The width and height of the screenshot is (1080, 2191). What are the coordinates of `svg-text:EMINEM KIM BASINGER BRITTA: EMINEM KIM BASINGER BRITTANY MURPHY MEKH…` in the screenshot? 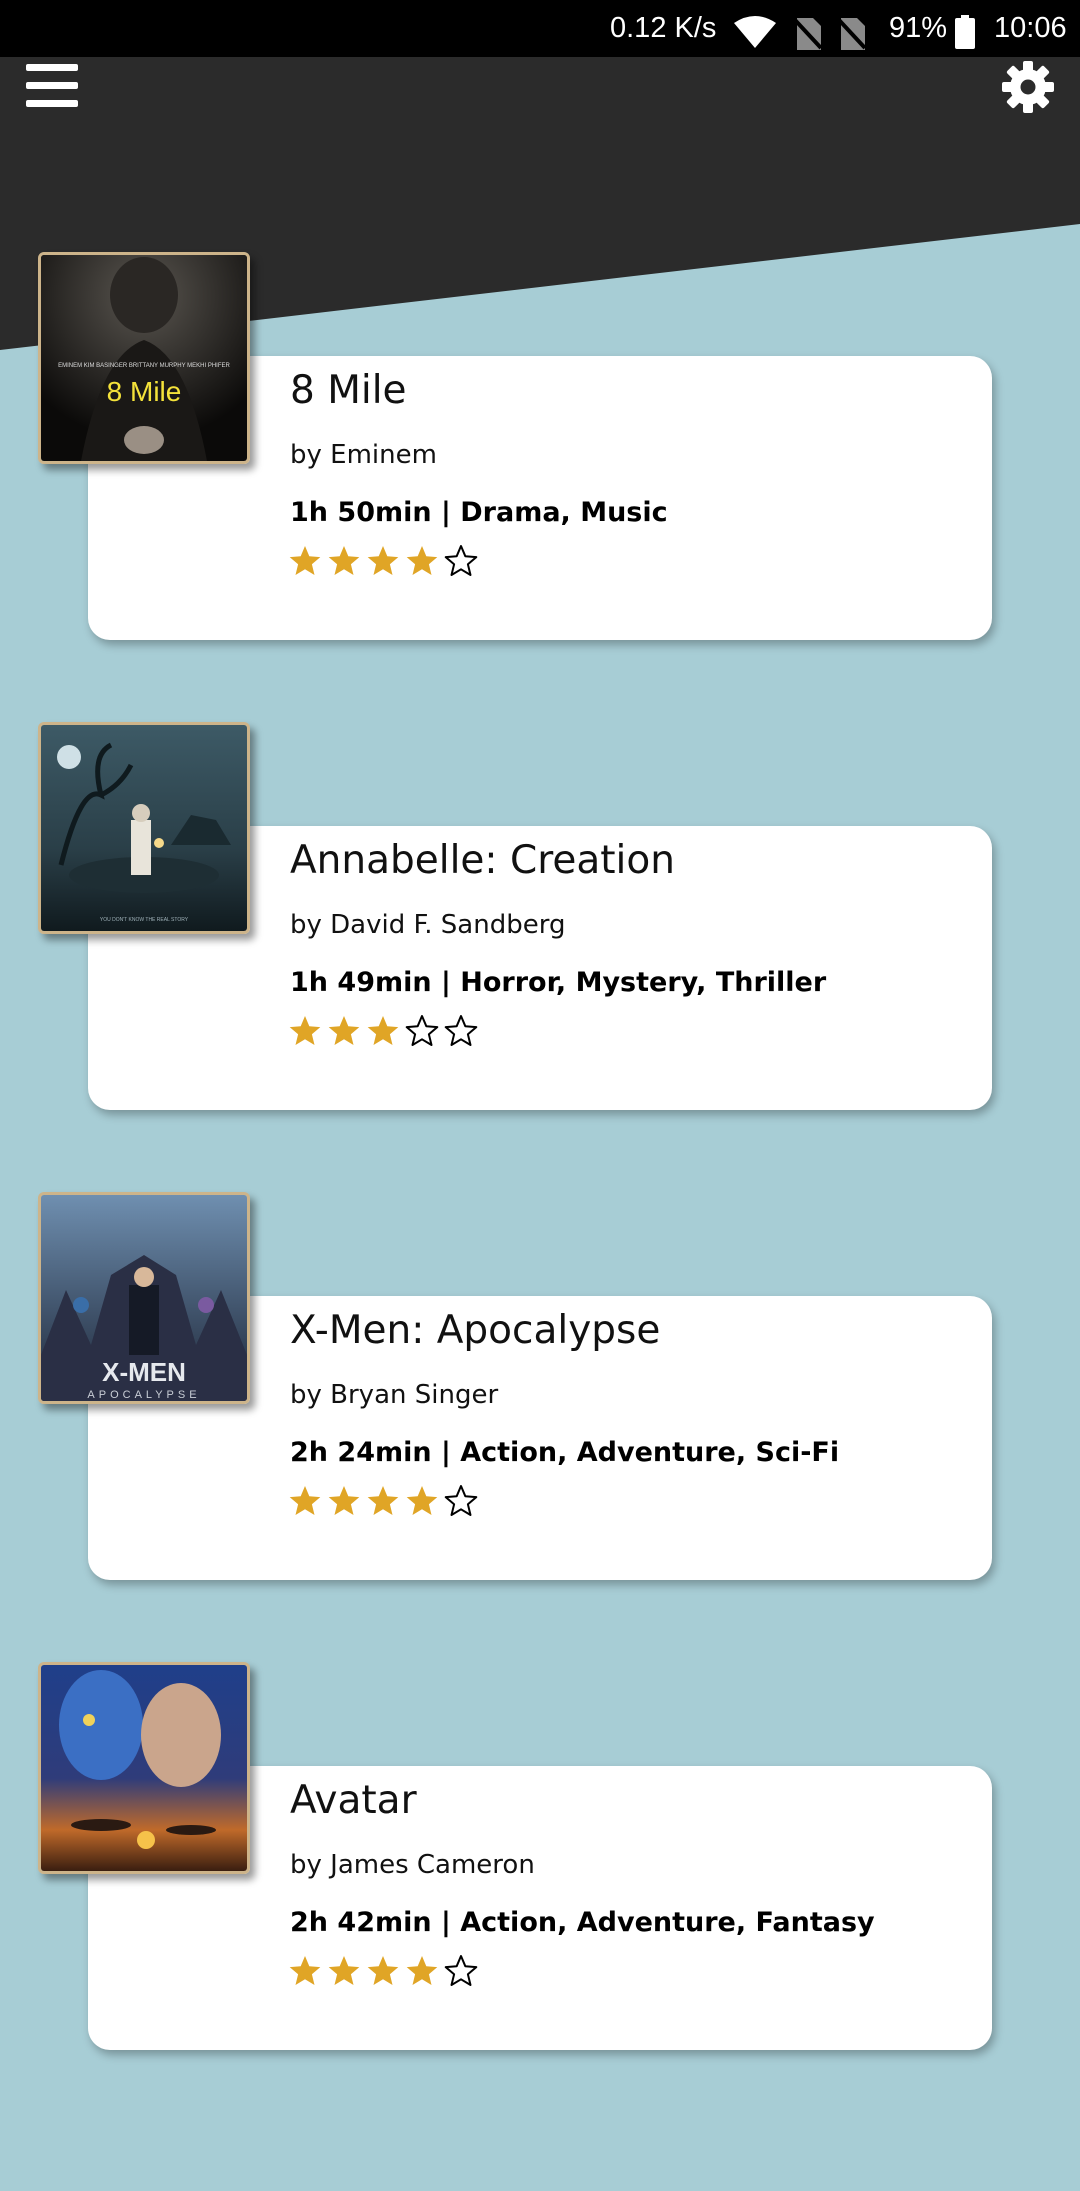 It's located at (144, 366).